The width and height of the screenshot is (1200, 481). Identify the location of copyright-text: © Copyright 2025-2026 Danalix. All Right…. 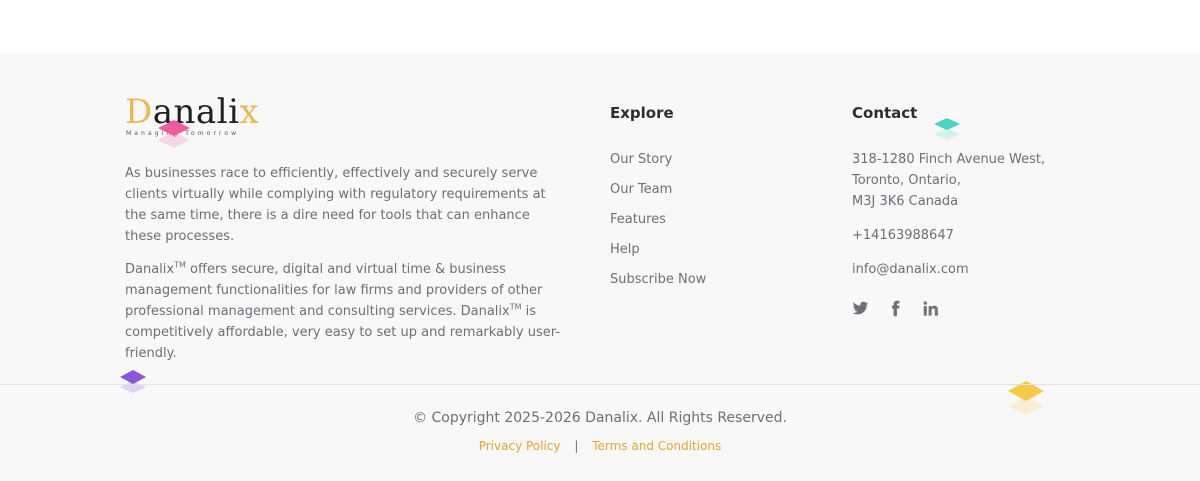
(600, 418).